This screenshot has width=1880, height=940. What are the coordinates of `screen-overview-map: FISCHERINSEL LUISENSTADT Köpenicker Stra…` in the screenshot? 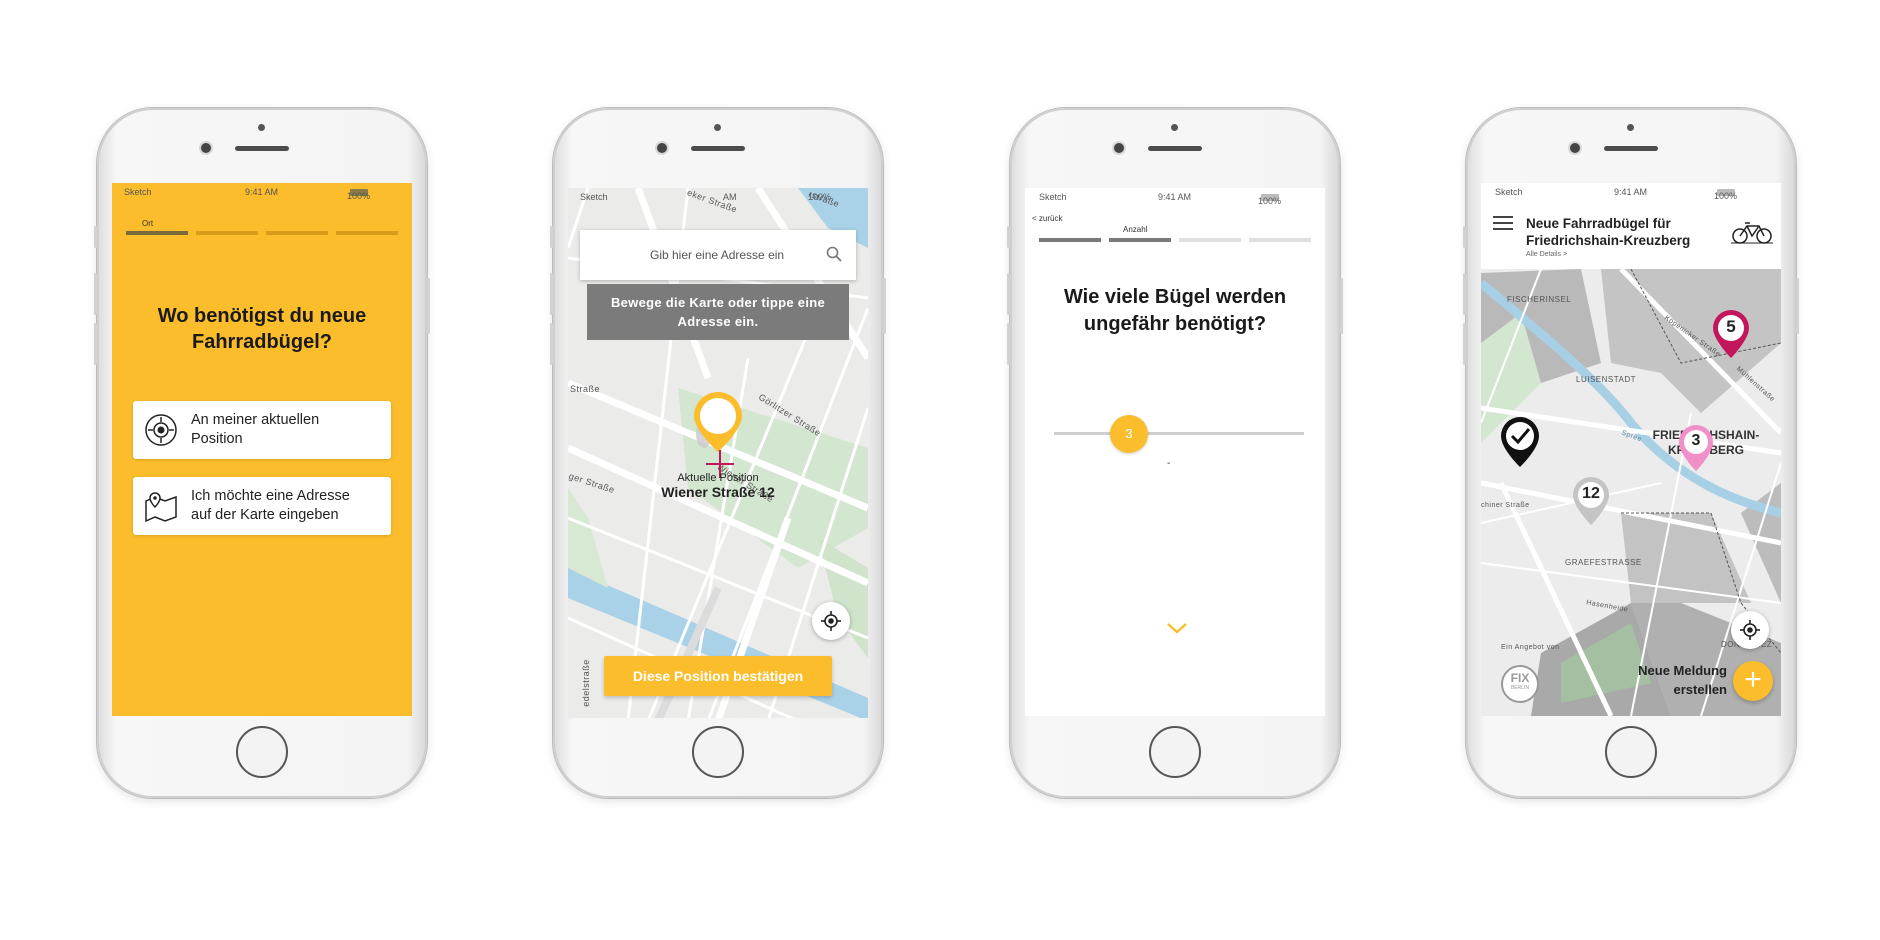 It's located at (1631, 449).